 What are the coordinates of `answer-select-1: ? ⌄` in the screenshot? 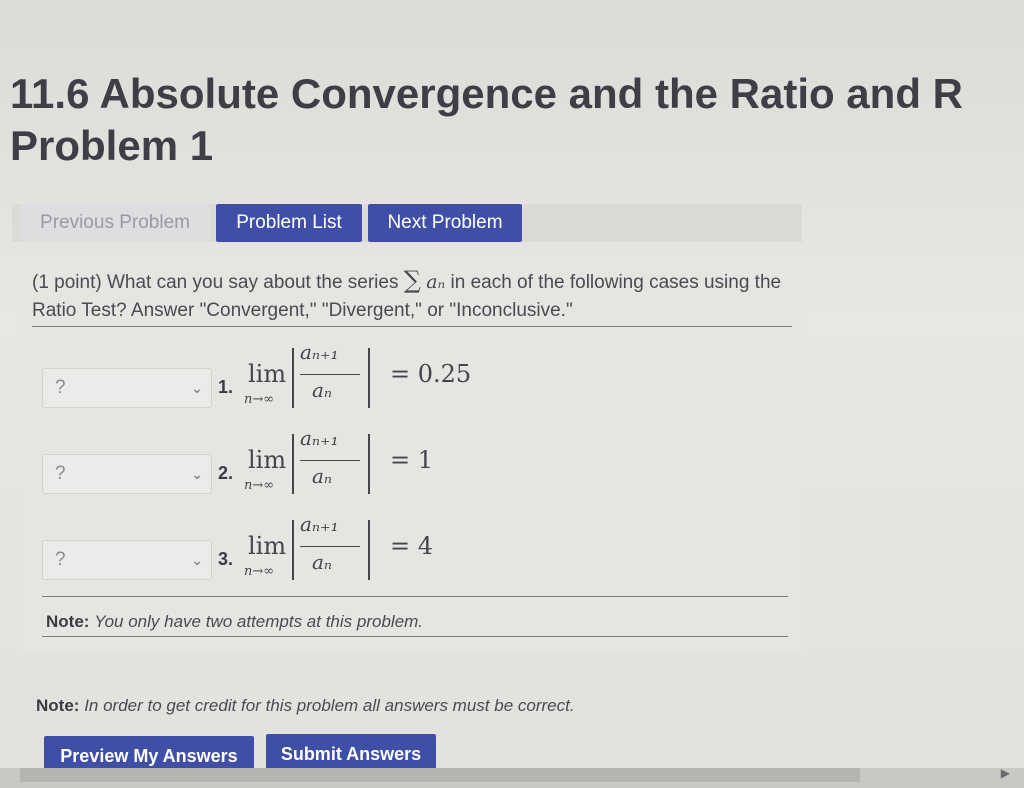 It's located at (127, 388).